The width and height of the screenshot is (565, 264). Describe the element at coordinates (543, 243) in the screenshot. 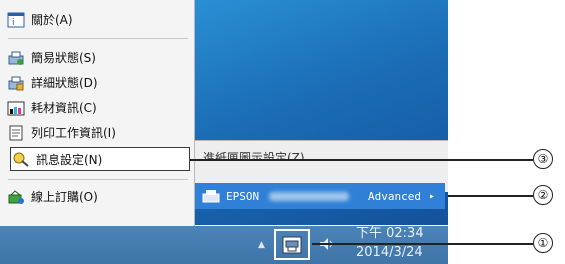

I see `callout-badge-1: ①` at that location.